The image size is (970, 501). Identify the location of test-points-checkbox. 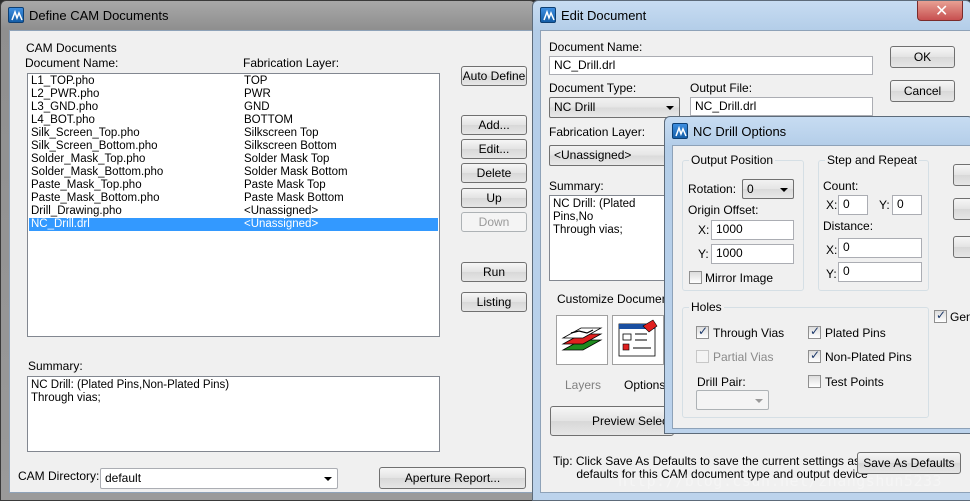
(814, 381).